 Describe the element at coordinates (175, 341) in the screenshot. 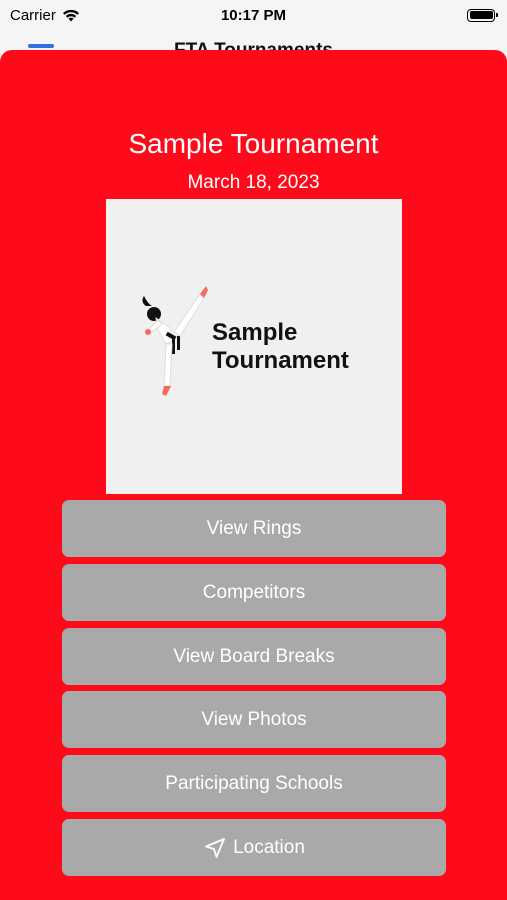

I see `karateka-kick-icon` at that location.